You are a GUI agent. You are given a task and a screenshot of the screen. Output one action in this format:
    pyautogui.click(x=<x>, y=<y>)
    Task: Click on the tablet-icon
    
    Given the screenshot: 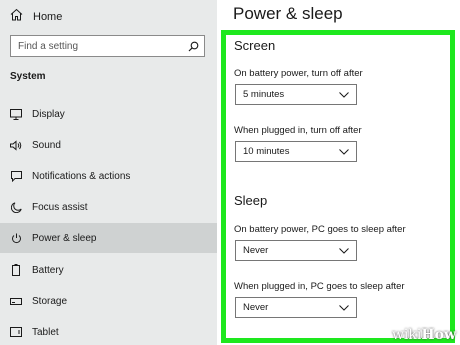 What is the action you would take?
    pyautogui.click(x=16, y=332)
    